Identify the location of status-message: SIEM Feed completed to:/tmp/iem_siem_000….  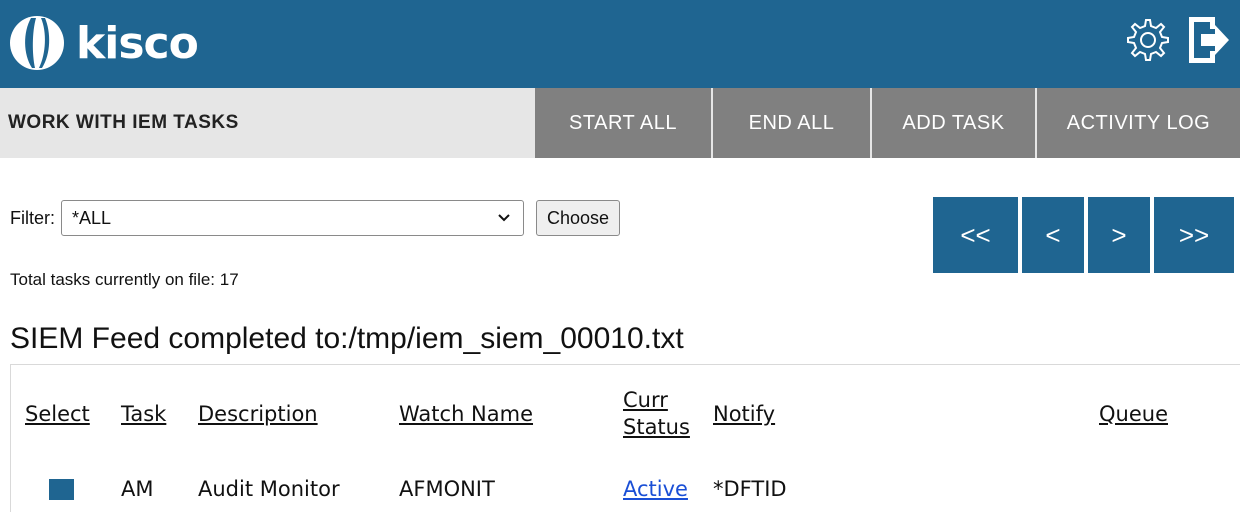
(347, 338).